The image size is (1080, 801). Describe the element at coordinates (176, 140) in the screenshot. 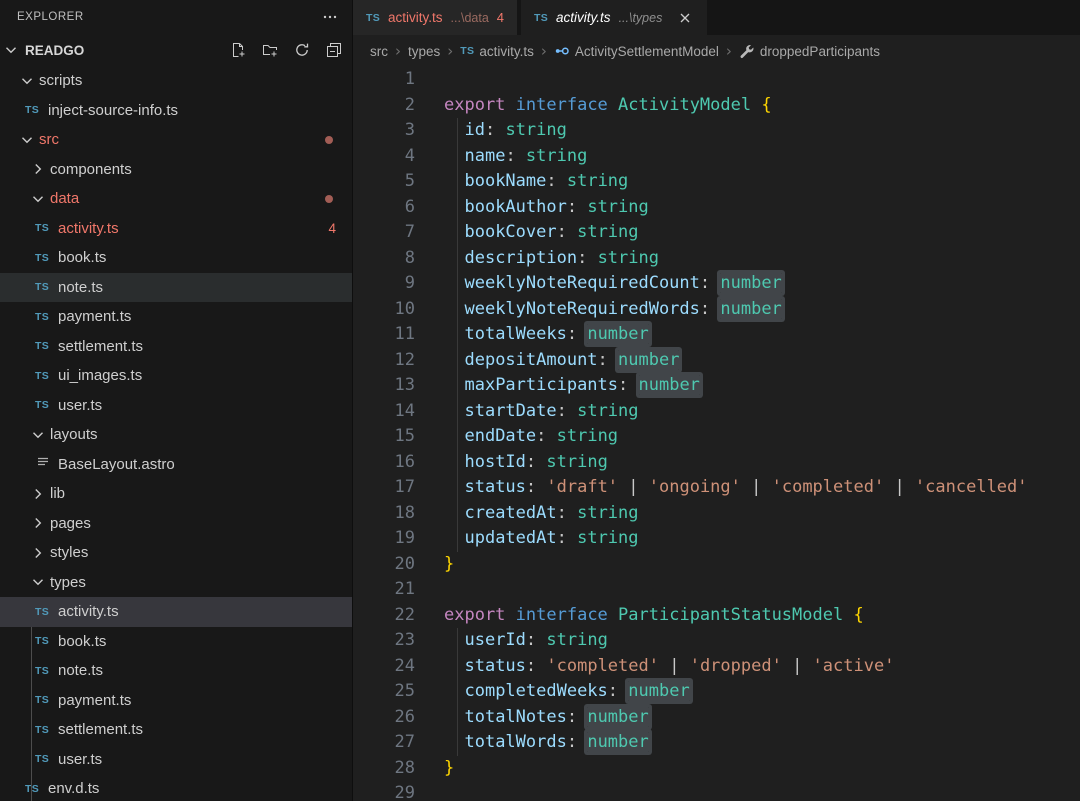

I see `tree-folder-src: src` at that location.